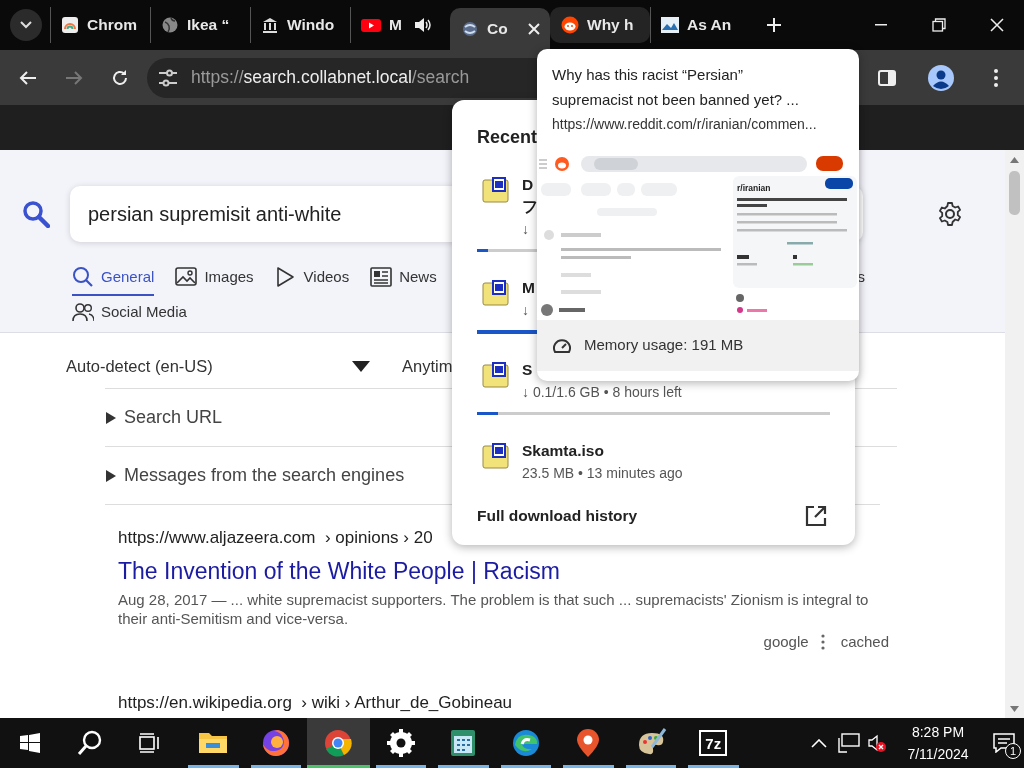 The height and width of the screenshot is (768, 1024). What do you see at coordinates (1014, 193) in the screenshot?
I see `scrollbar-thumb` at bounding box center [1014, 193].